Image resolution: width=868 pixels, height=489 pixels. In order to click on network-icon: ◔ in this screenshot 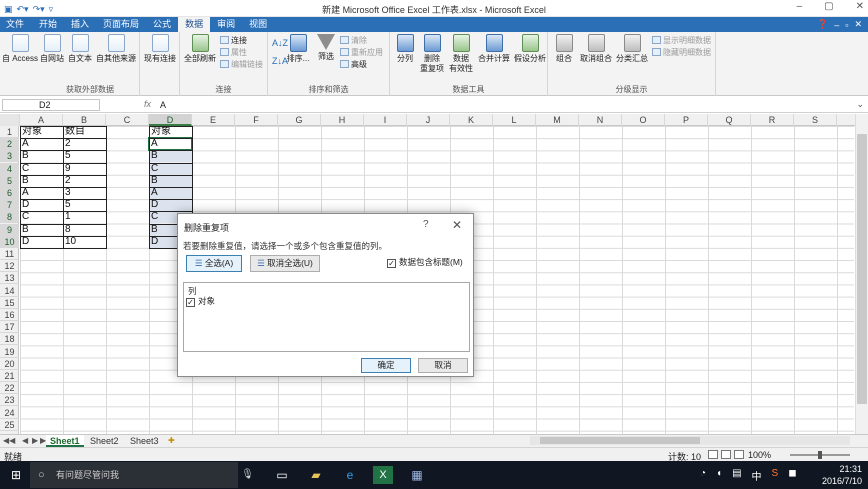, I will do `click(703, 475)`.